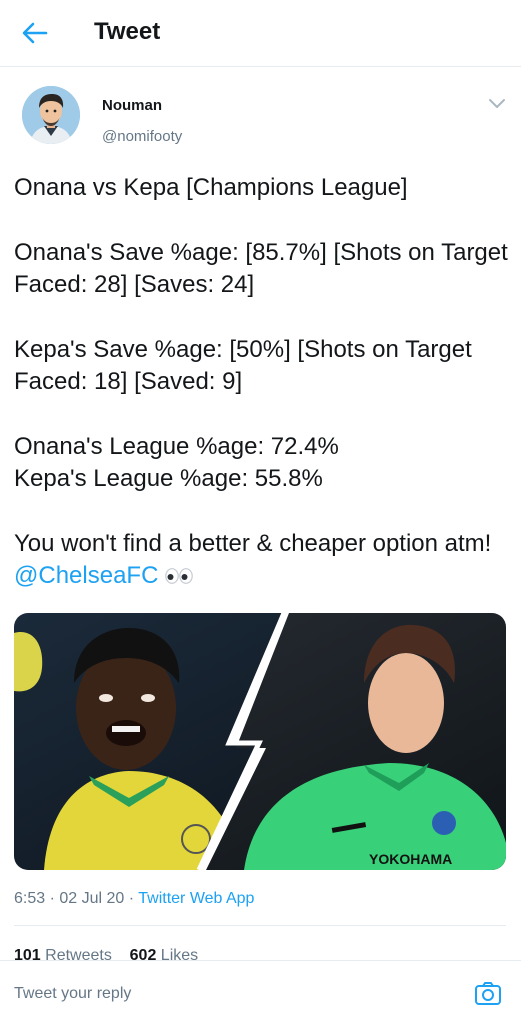  I want to click on reply-input: Tweet your reply, so click(72, 994).